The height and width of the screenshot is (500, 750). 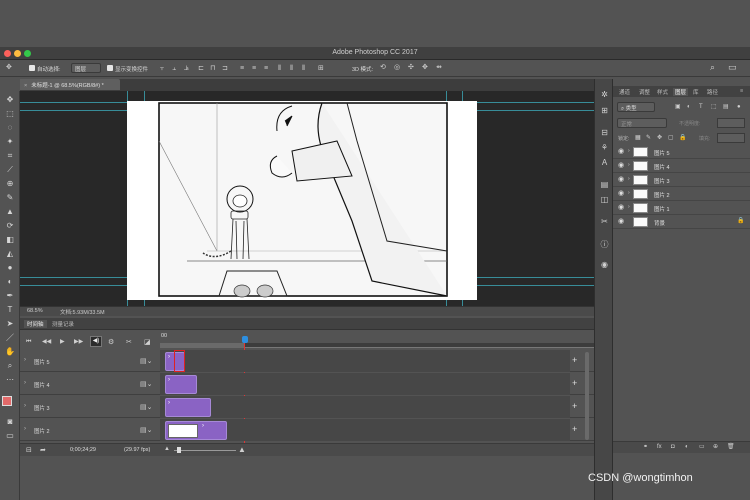 I want to click on timeline-layer-row: › 图片 5 ▤⌄ › +, so click(x=307, y=361).